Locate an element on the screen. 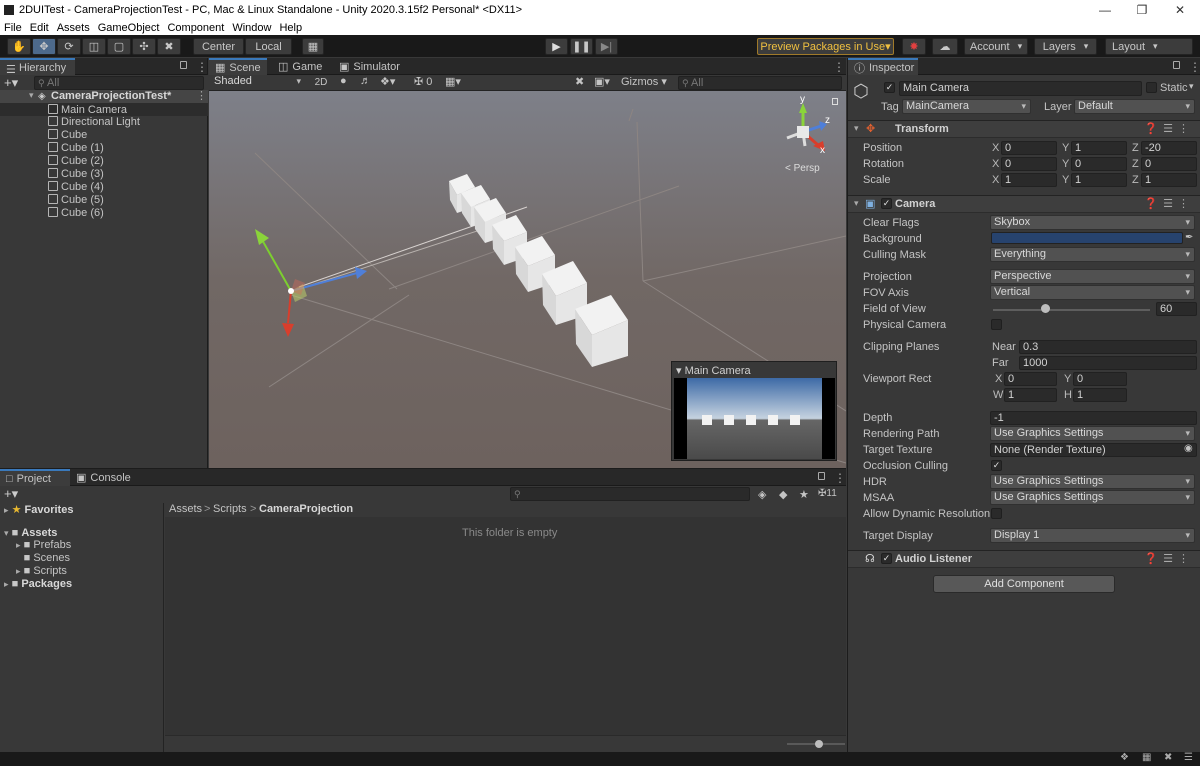  list-item: Directional Light is located at coordinates (104, 122).